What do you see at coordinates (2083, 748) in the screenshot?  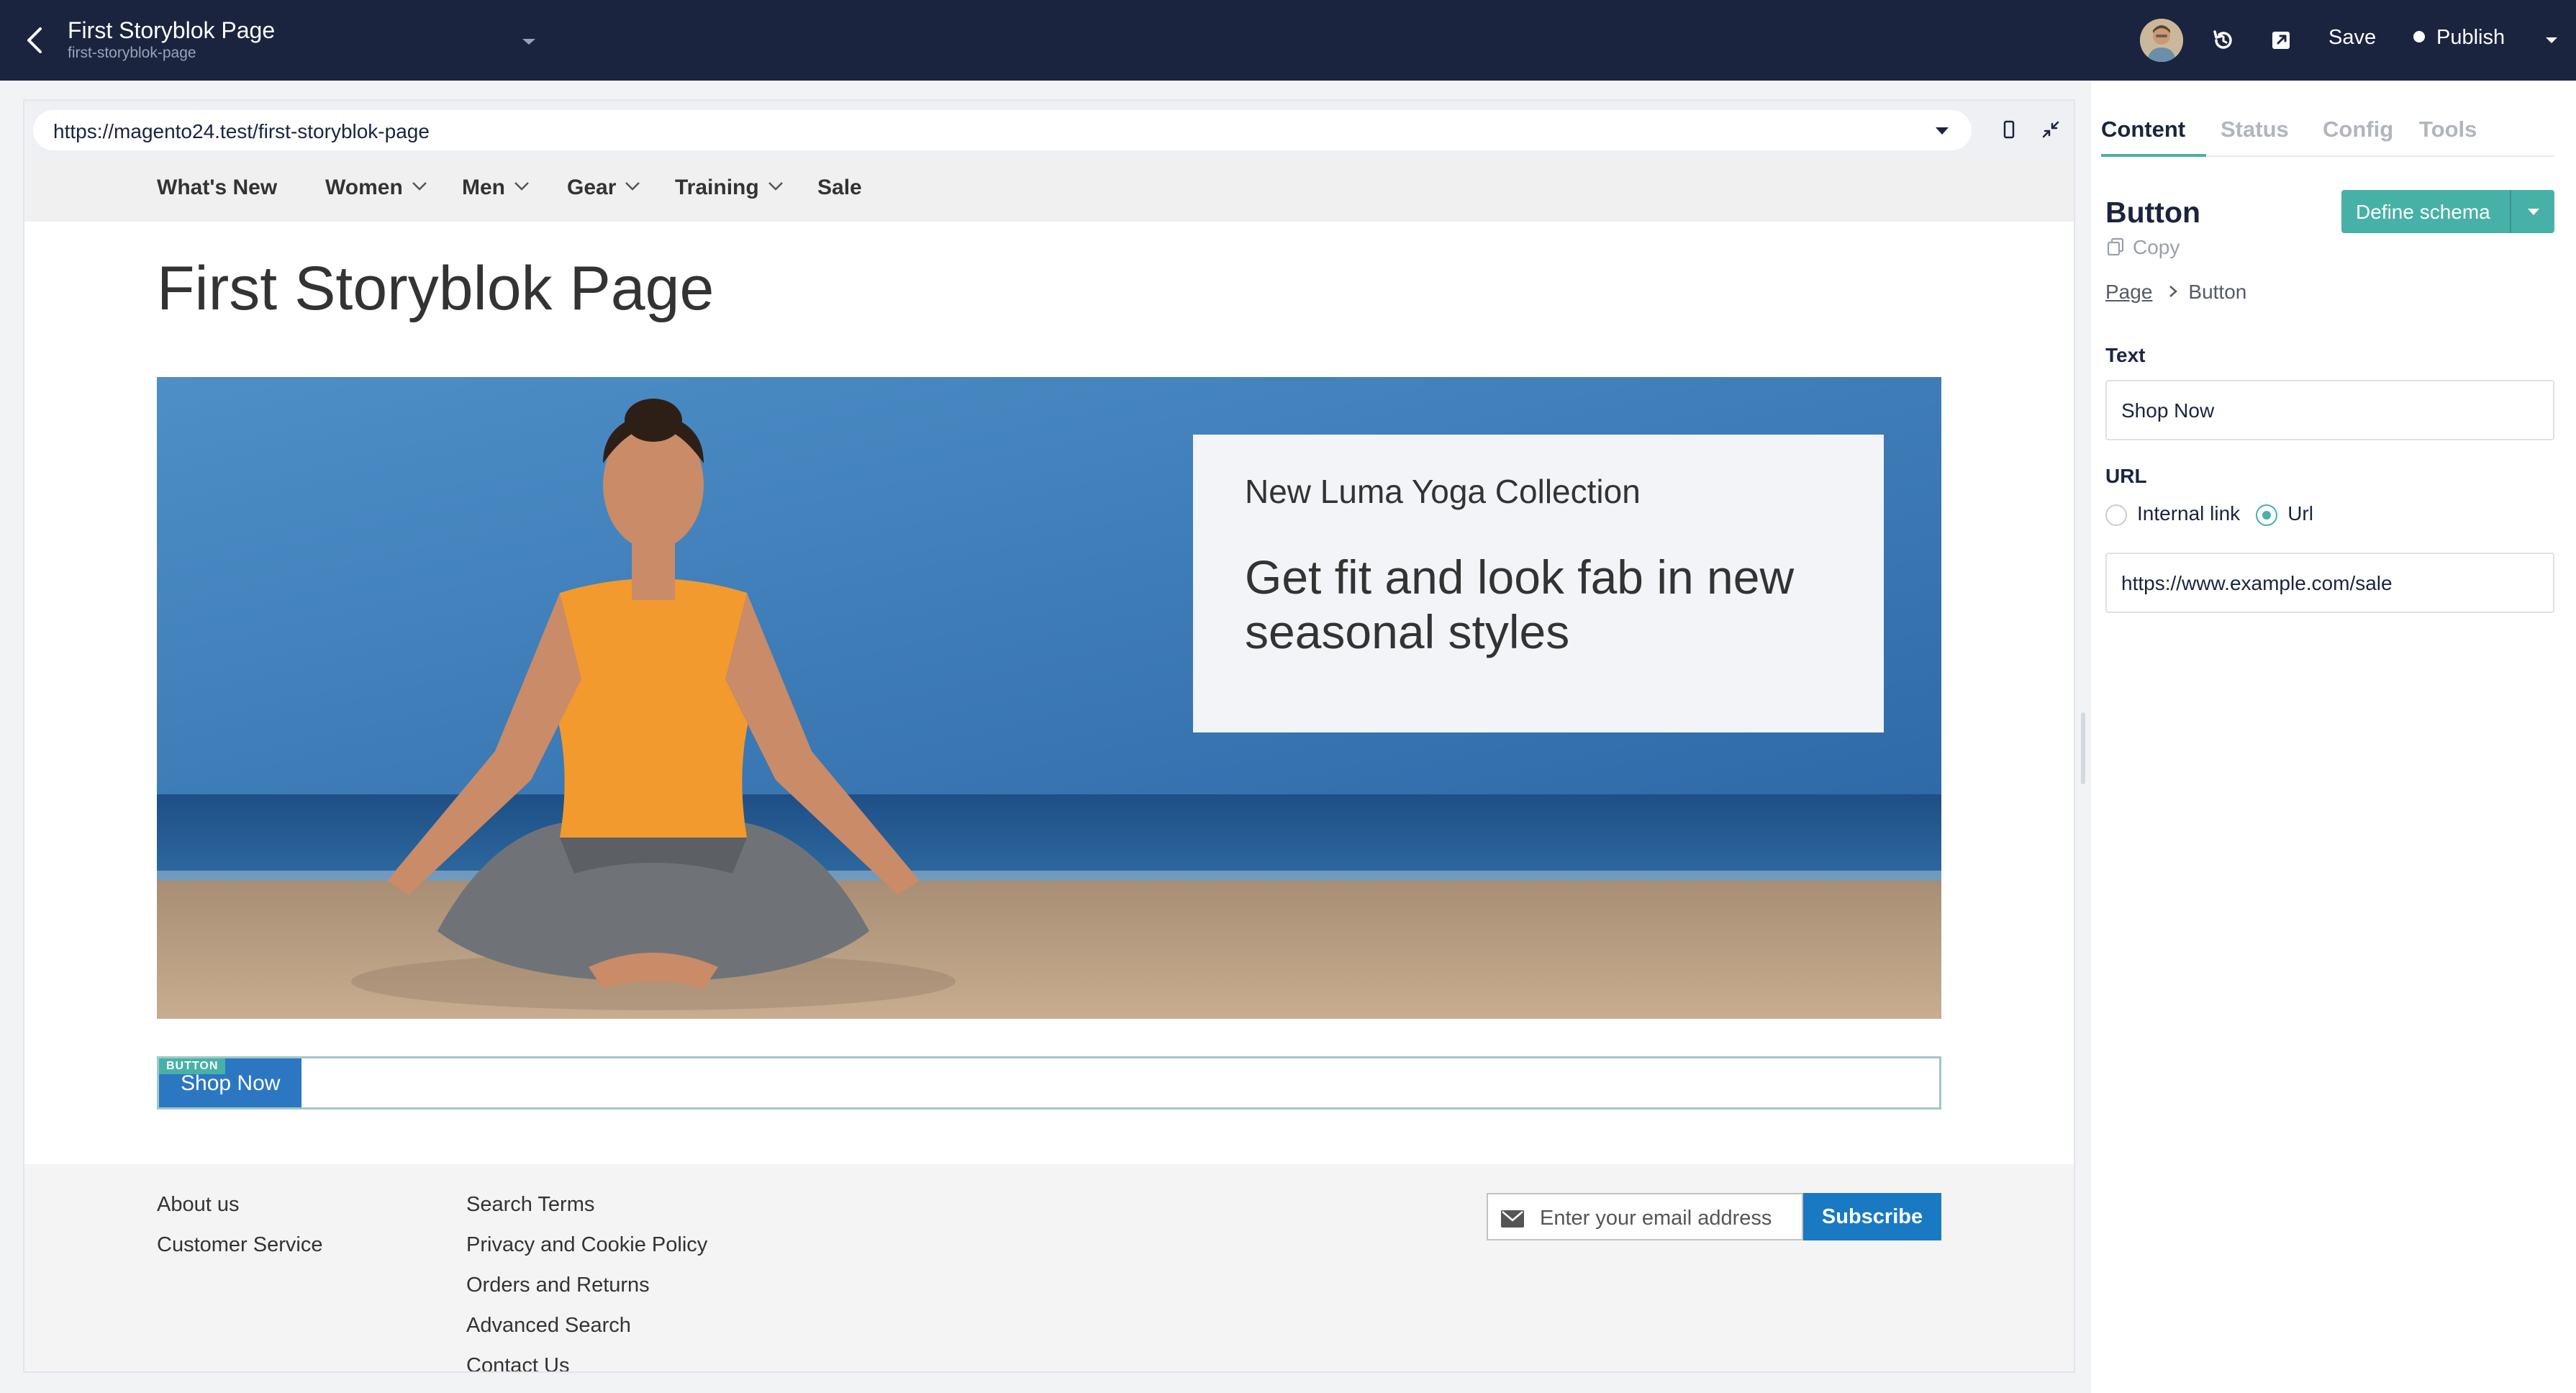 I see `panel-resize-handle` at bounding box center [2083, 748].